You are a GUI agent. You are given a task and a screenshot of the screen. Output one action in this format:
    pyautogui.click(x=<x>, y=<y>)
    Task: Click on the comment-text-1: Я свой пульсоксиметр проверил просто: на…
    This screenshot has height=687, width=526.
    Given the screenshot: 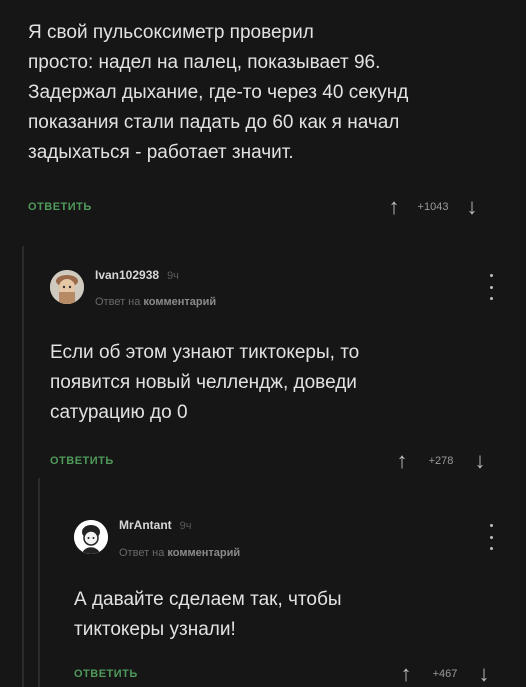 What is the action you would take?
    pyautogui.click(x=218, y=92)
    